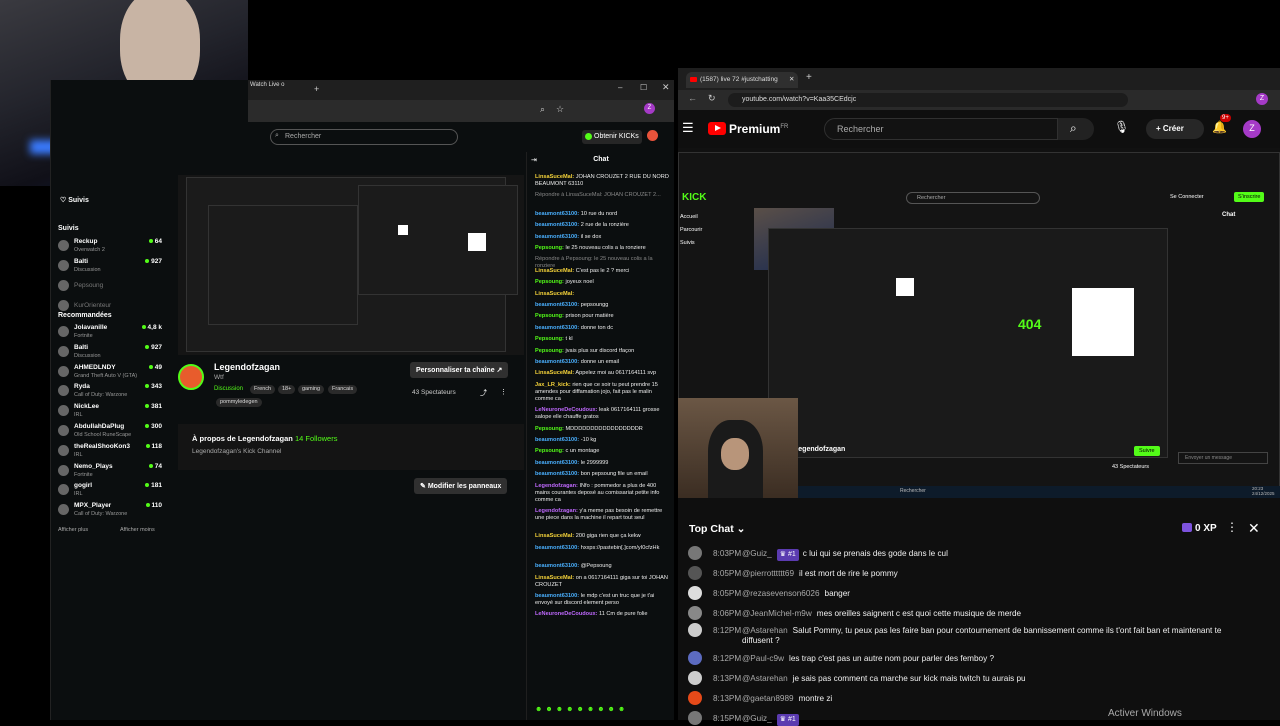 The width and height of the screenshot is (1280, 726). I want to click on sidebar-item-reckup: Reckup Overwatch 2 64, so click(110, 248).